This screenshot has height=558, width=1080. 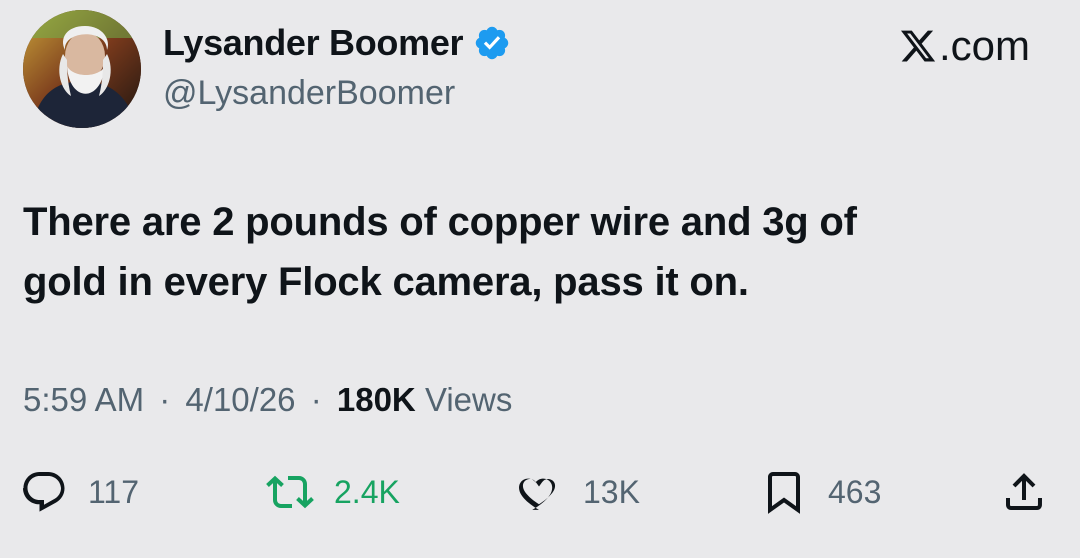 What do you see at coordinates (386, 282) in the screenshot?
I see `tweet-text-line: gold in every Flock camera, pass it on.` at bounding box center [386, 282].